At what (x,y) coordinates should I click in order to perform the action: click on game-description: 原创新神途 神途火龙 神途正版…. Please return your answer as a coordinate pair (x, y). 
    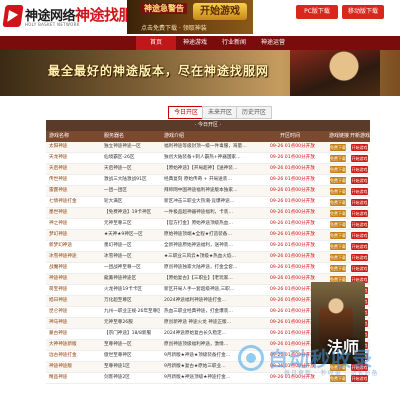
    Looking at the image, I should click on (198, 322).